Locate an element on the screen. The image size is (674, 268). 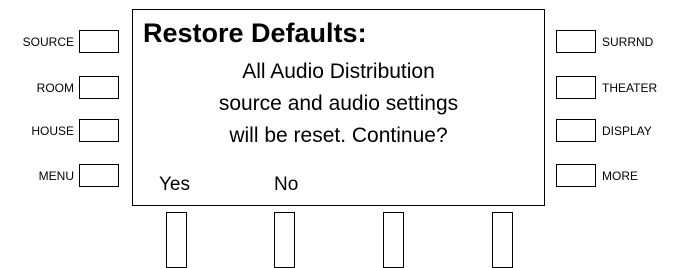
softkey-1-button is located at coordinates (176, 240).